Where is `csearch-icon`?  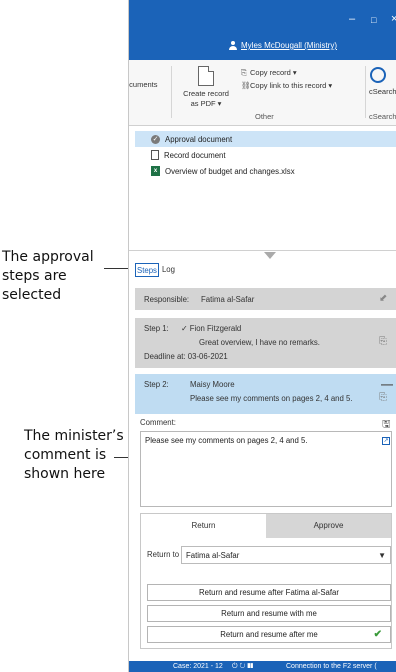
csearch-icon is located at coordinates (378, 75).